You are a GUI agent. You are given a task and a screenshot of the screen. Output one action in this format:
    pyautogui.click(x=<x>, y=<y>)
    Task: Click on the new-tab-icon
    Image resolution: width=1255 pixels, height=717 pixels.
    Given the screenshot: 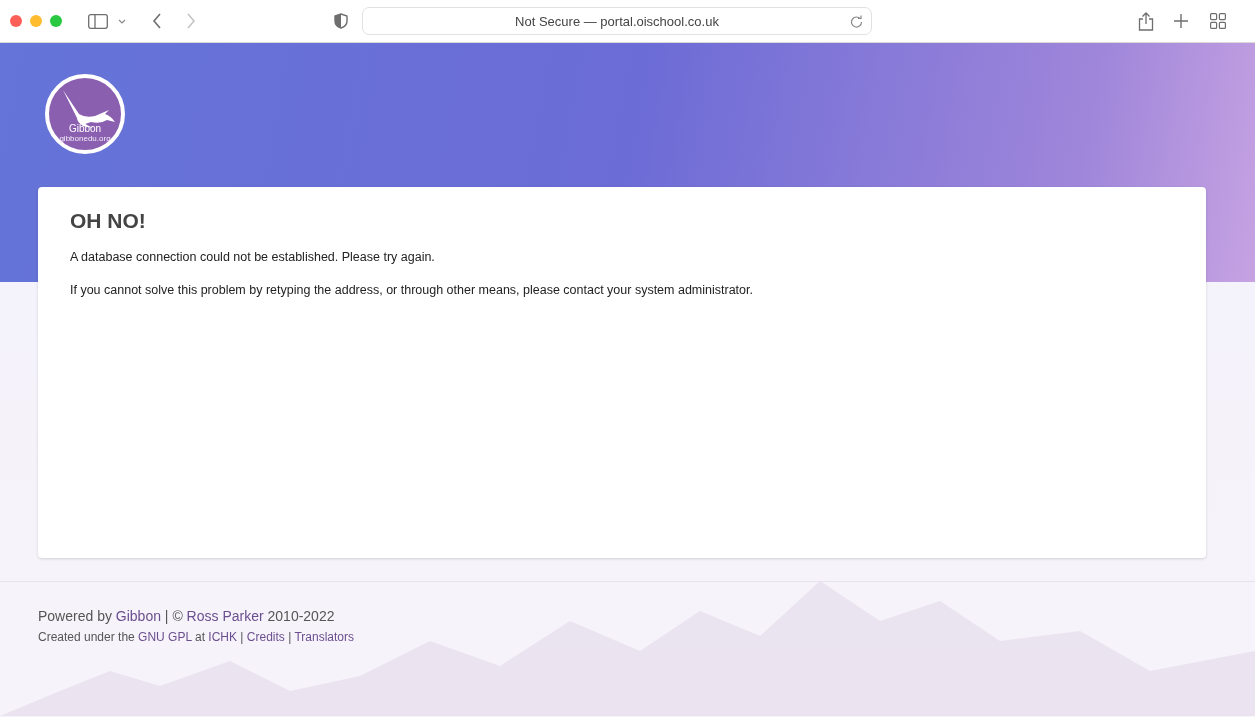 What is the action you would take?
    pyautogui.click(x=1181, y=21)
    